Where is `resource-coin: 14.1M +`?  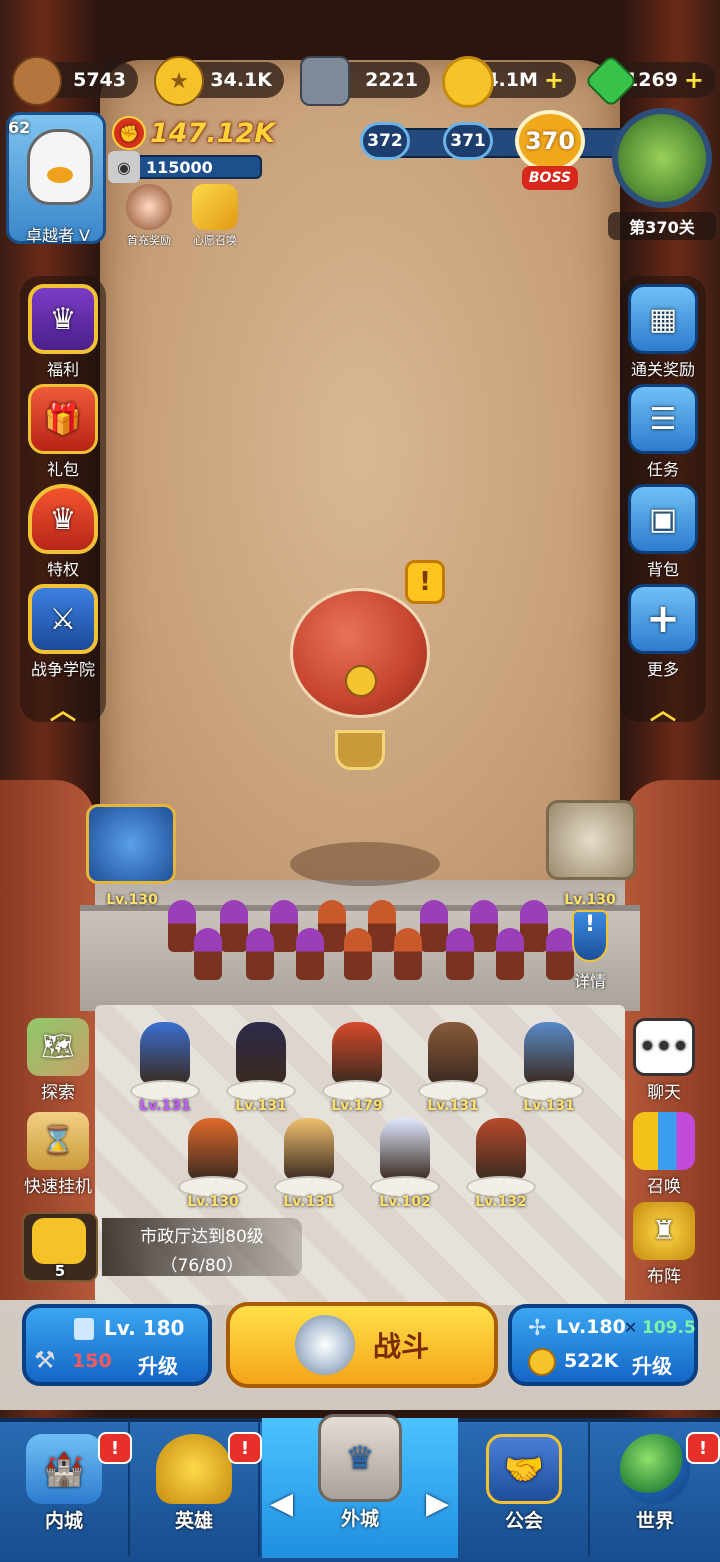 resource-coin: 14.1M + is located at coordinates (509, 82).